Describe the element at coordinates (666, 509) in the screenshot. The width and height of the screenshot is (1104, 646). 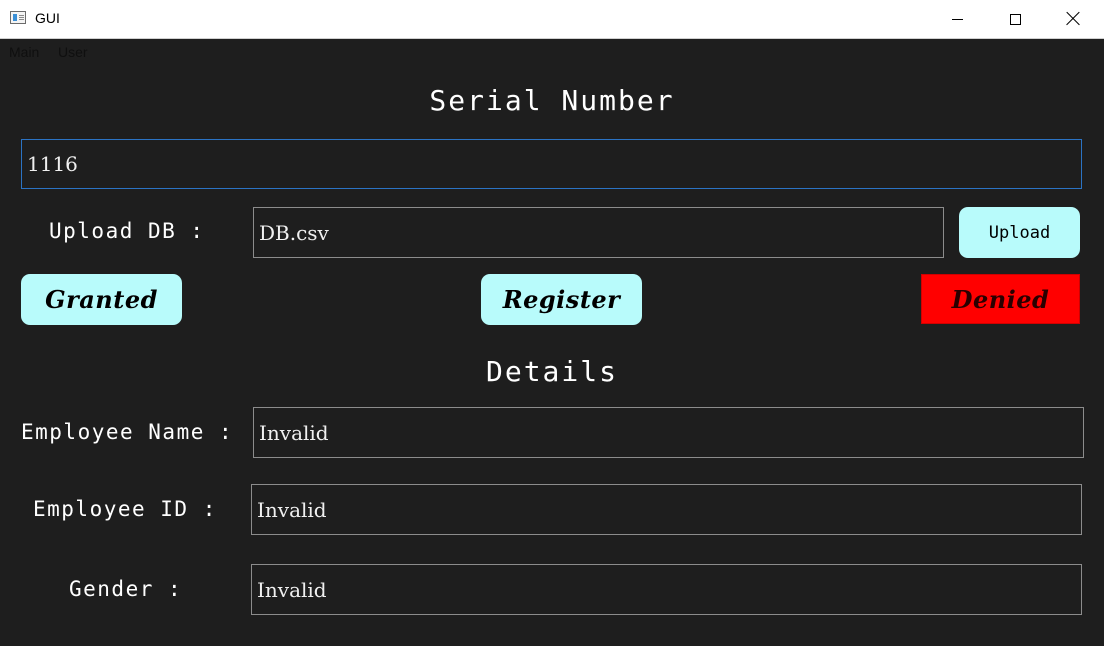
I see `employee-id-input` at that location.